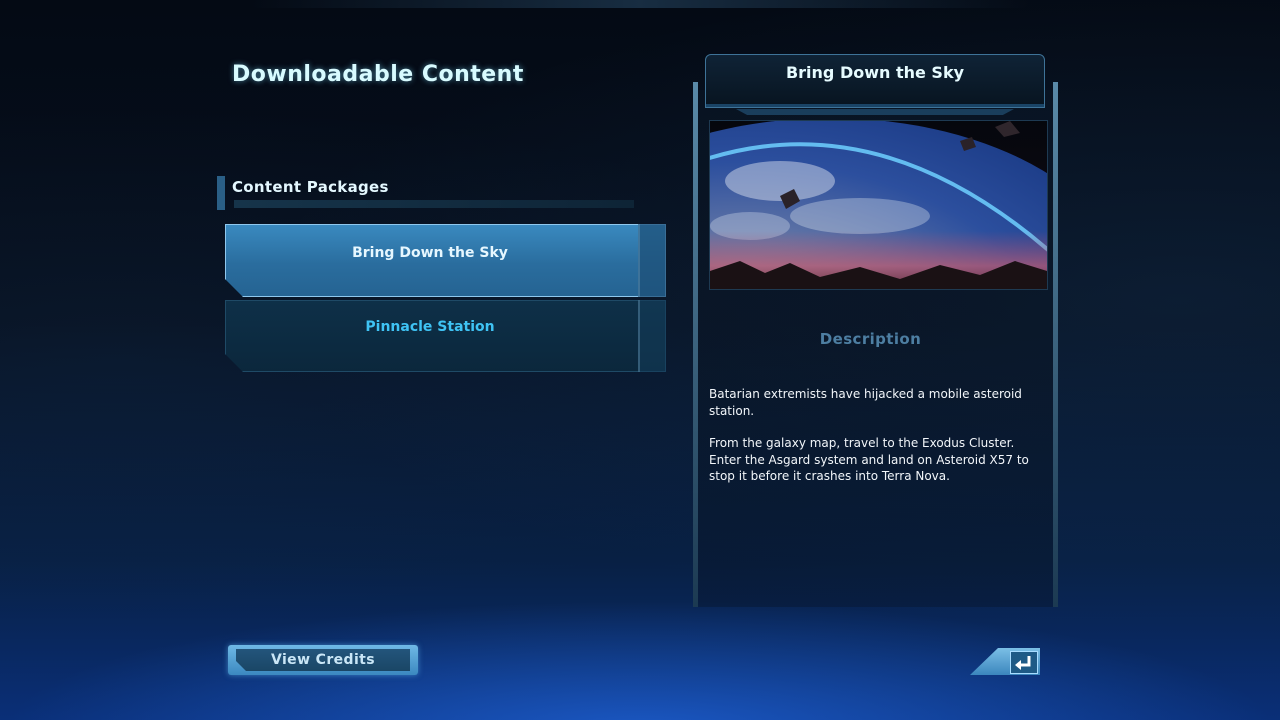 The image size is (1280, 720). Describe the element at coordinates (221, 193) in the screenshot. I see `section-tab` at that location.